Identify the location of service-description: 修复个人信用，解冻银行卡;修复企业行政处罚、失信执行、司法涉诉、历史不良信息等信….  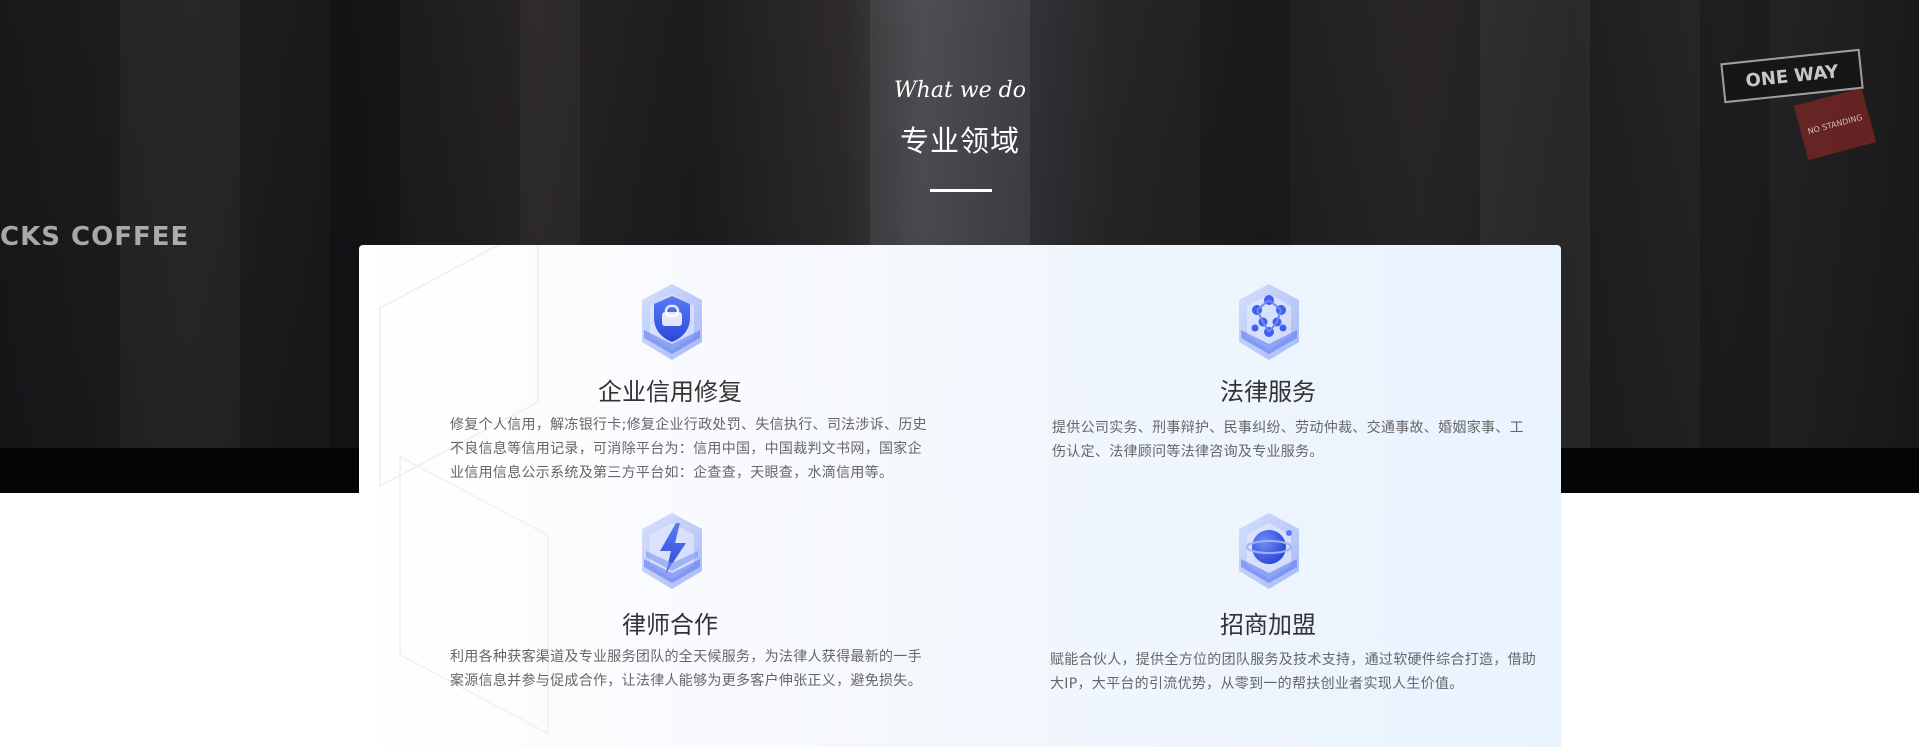
(688, 449).